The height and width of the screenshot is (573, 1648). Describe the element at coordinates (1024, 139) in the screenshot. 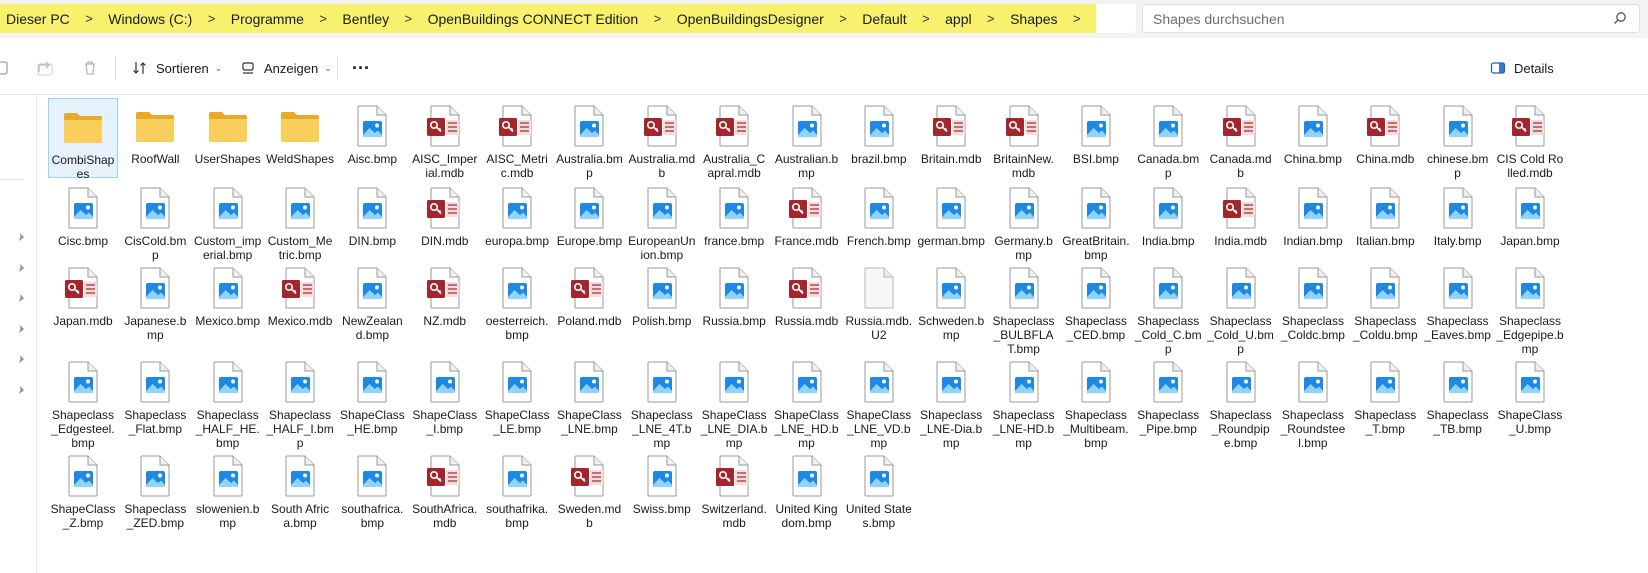

I see `file-item: BritainNew.mdb` at that location.